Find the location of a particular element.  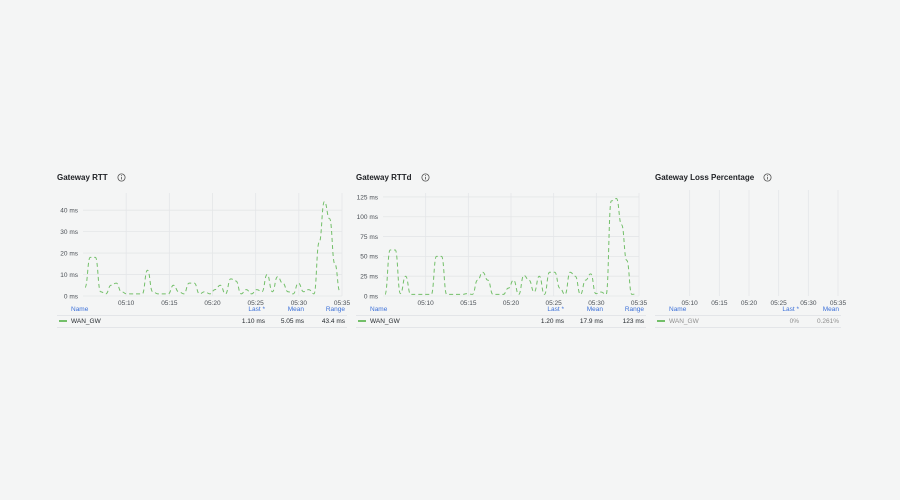

timeseries-chart: 05:10 05:15 05:20 05:25 05:30 05:35 is located at coordinates (751, 250).